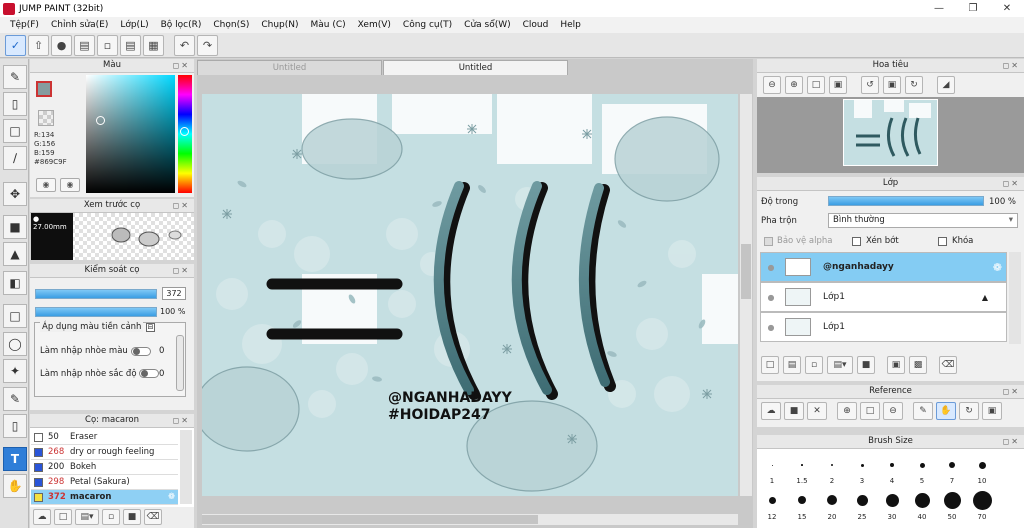  What do you see at coordinates (15, 254) in the screenshot?
I see `bucket-tool-icon: ▲` at bounding box center [15, 254].